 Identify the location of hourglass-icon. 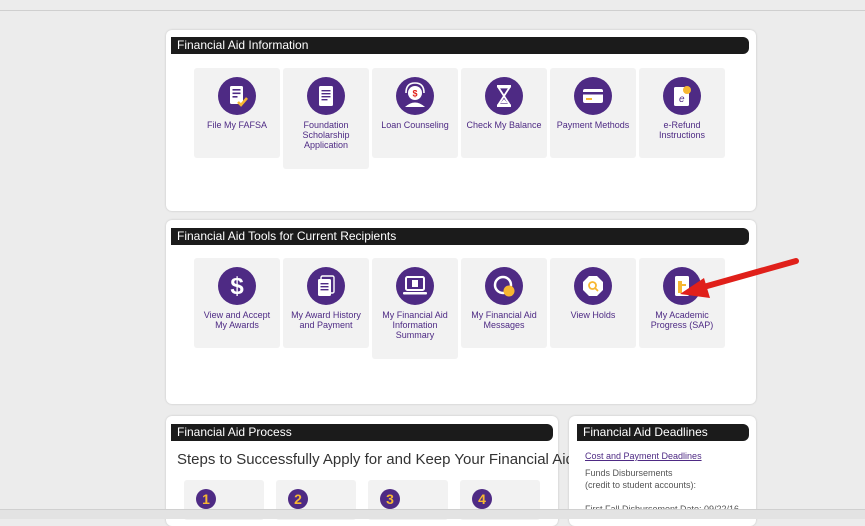
(504, 96).